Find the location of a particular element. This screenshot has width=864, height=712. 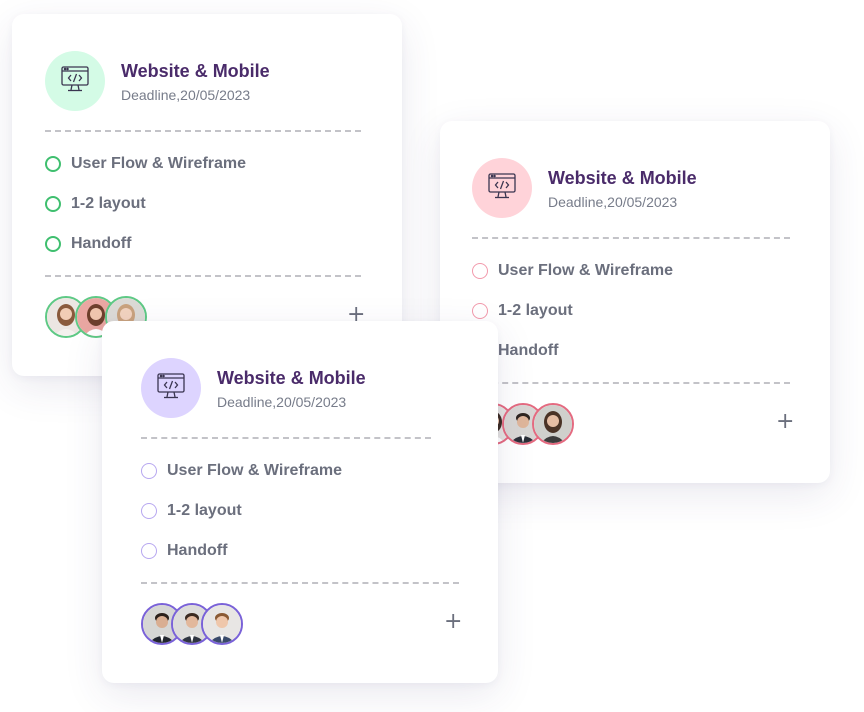

avatar-group is located at coordinates (192, 624).